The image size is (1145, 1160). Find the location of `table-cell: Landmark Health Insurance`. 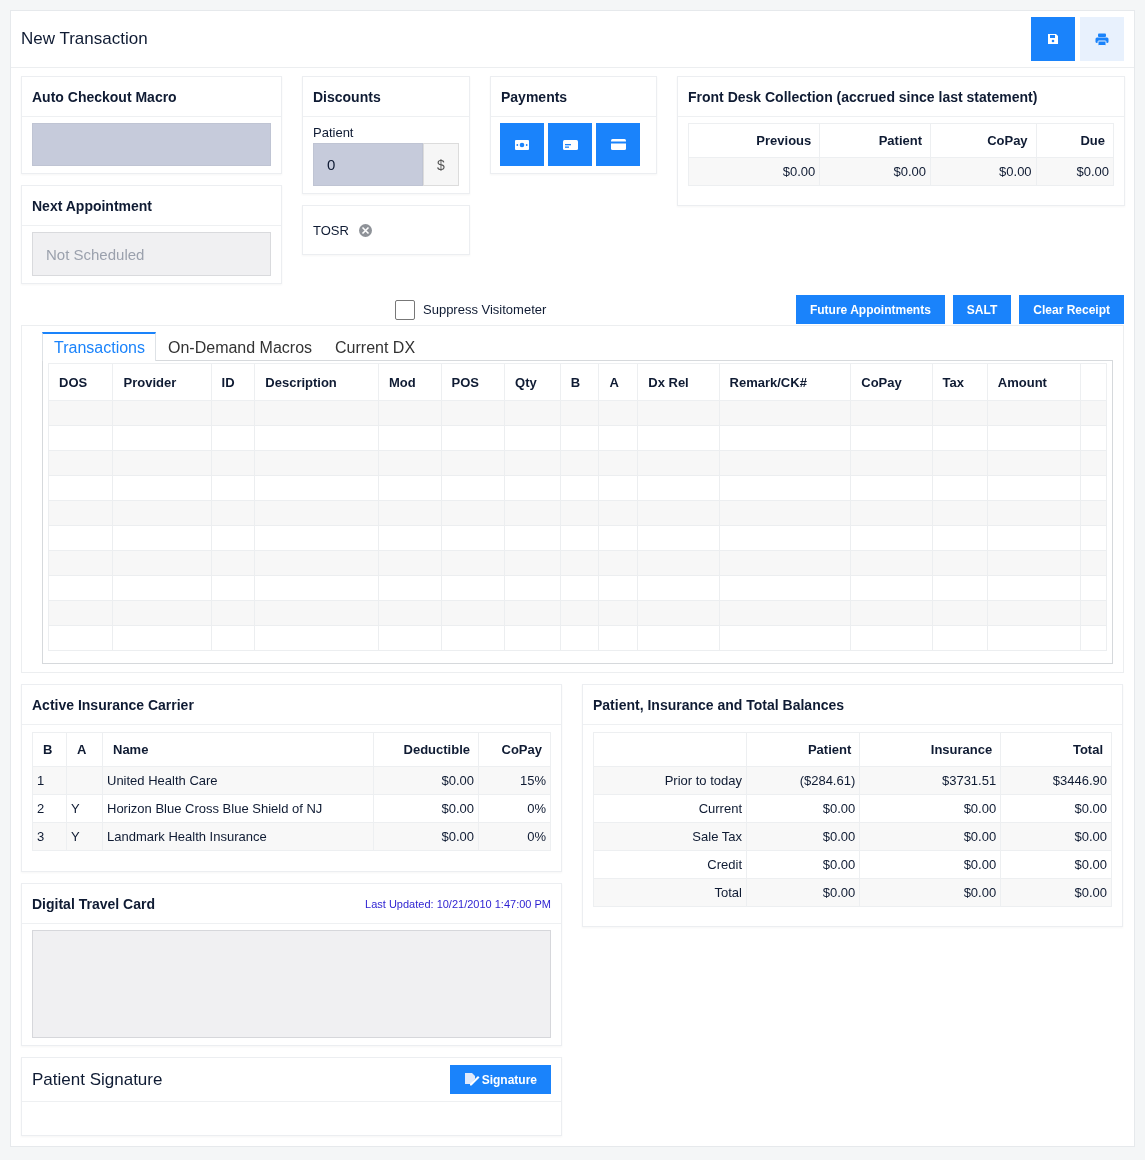

table-cell: Landmark Health Insurance is located at coordinates (238, 836).